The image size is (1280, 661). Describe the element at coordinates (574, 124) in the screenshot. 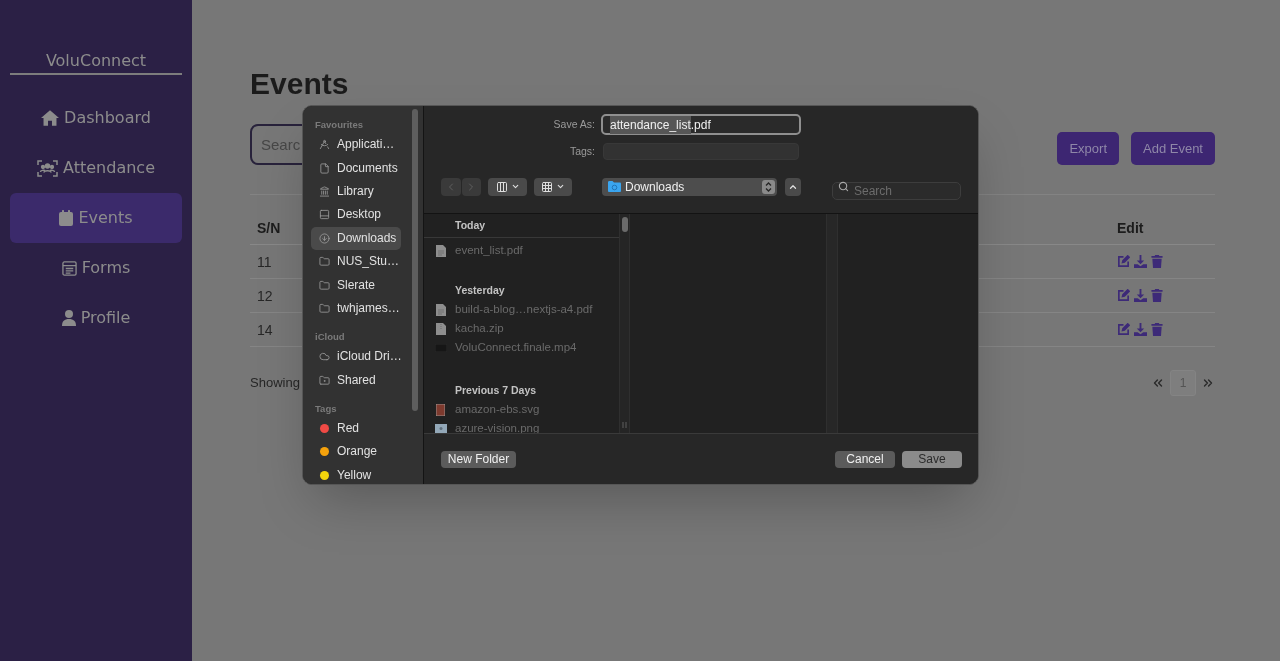

I see `save-as-label: Save As:` at that location.